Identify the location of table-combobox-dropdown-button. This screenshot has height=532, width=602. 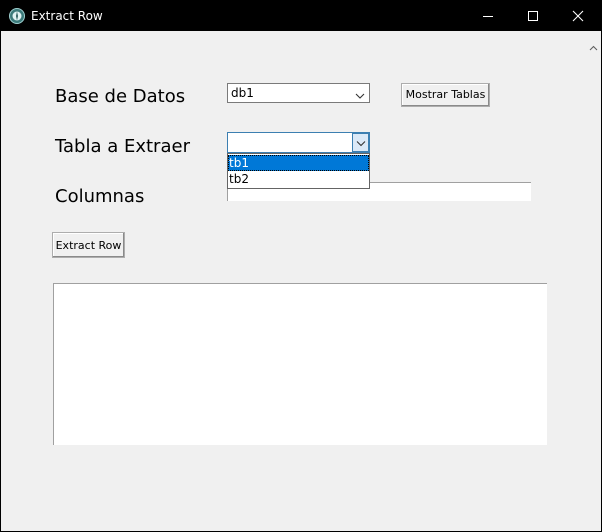
(360, 142).